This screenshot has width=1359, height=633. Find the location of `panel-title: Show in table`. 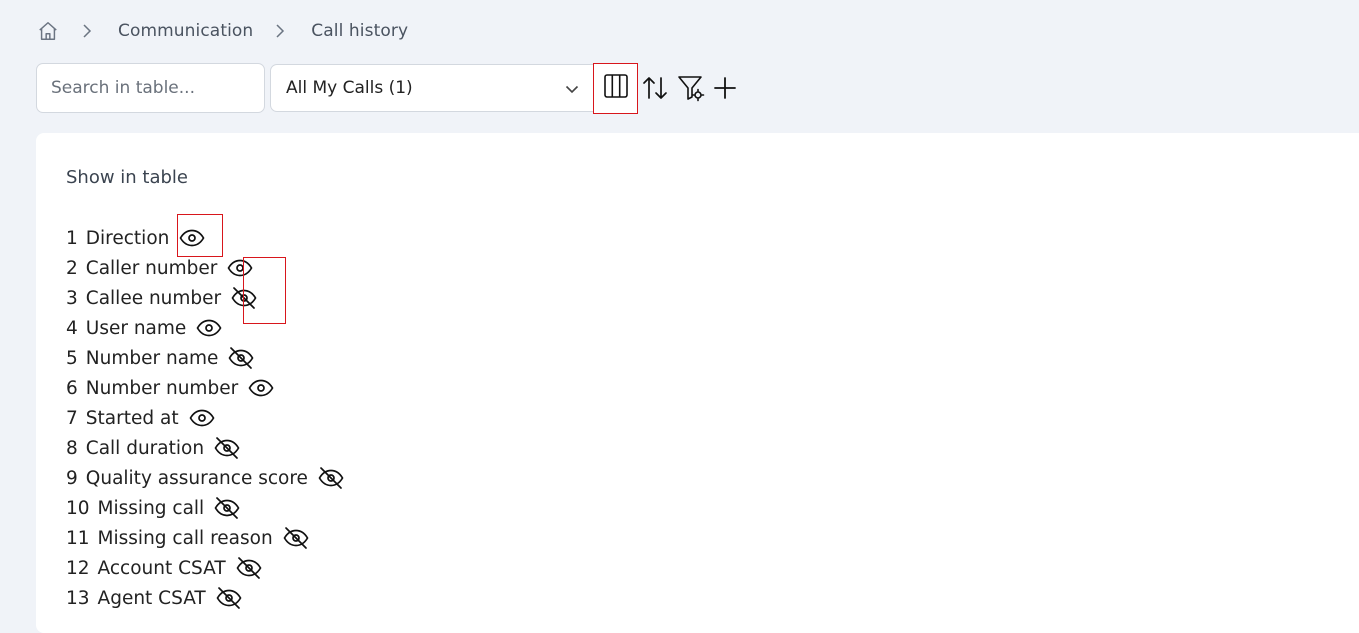

panel-title: Show in table is located at coordinates (127, 177).